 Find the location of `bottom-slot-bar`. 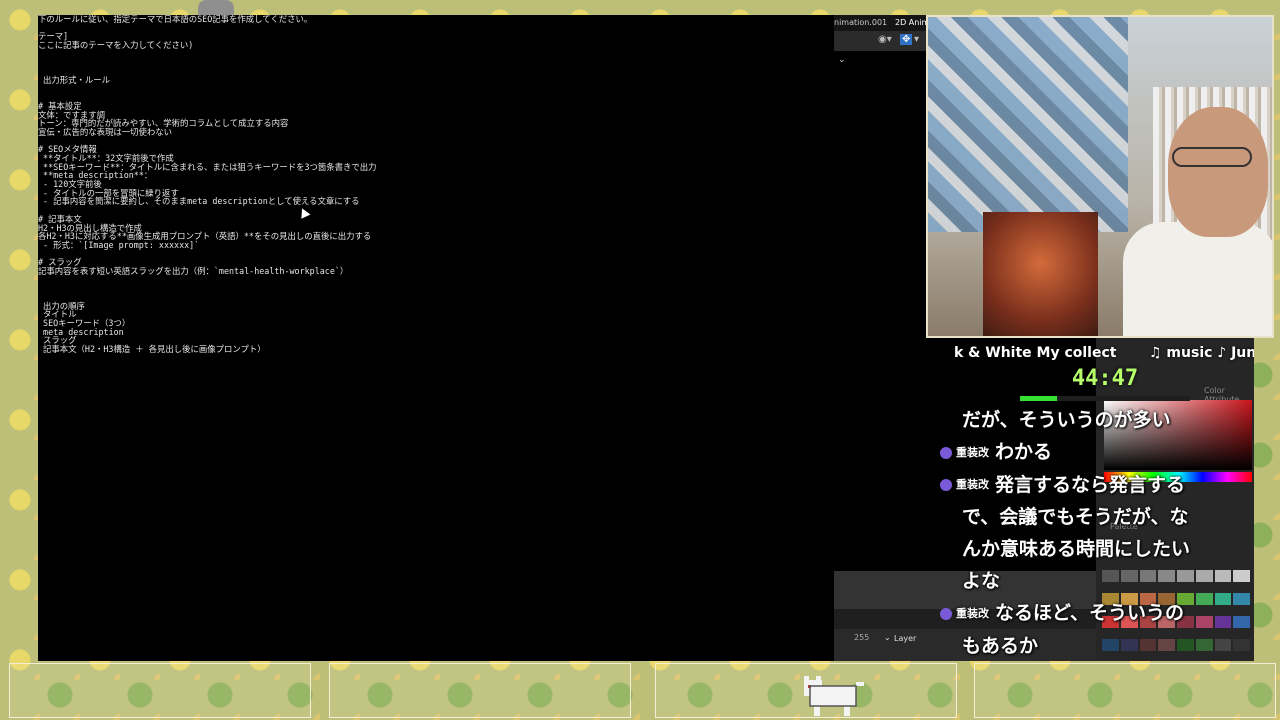

bottom-slot-bar is located at coordinates (640, 690).